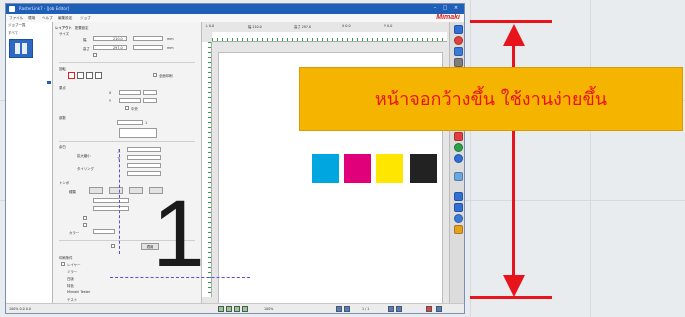 The image size is (685, 317). I want to click on rotate-270-button, so click(98, 75).